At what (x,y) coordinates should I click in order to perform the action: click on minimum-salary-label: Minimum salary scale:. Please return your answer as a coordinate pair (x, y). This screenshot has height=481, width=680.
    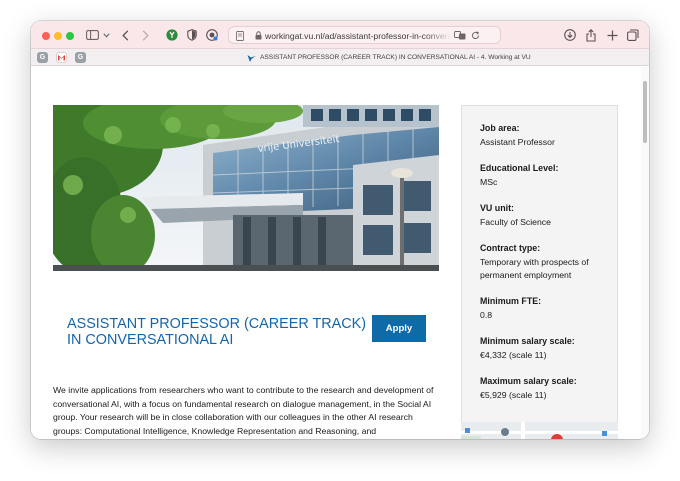
    Looking at the image, I should click on (527, 341).